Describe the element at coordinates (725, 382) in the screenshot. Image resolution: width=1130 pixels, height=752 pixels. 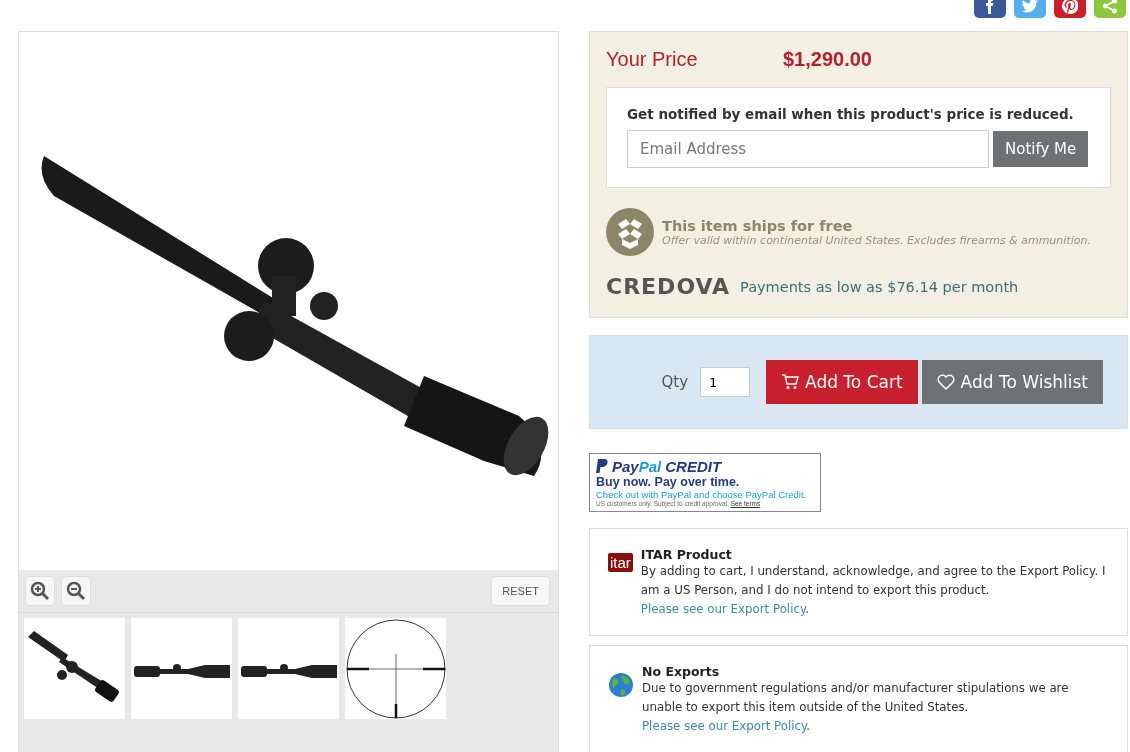
I see `qty-field: 1` at that location.